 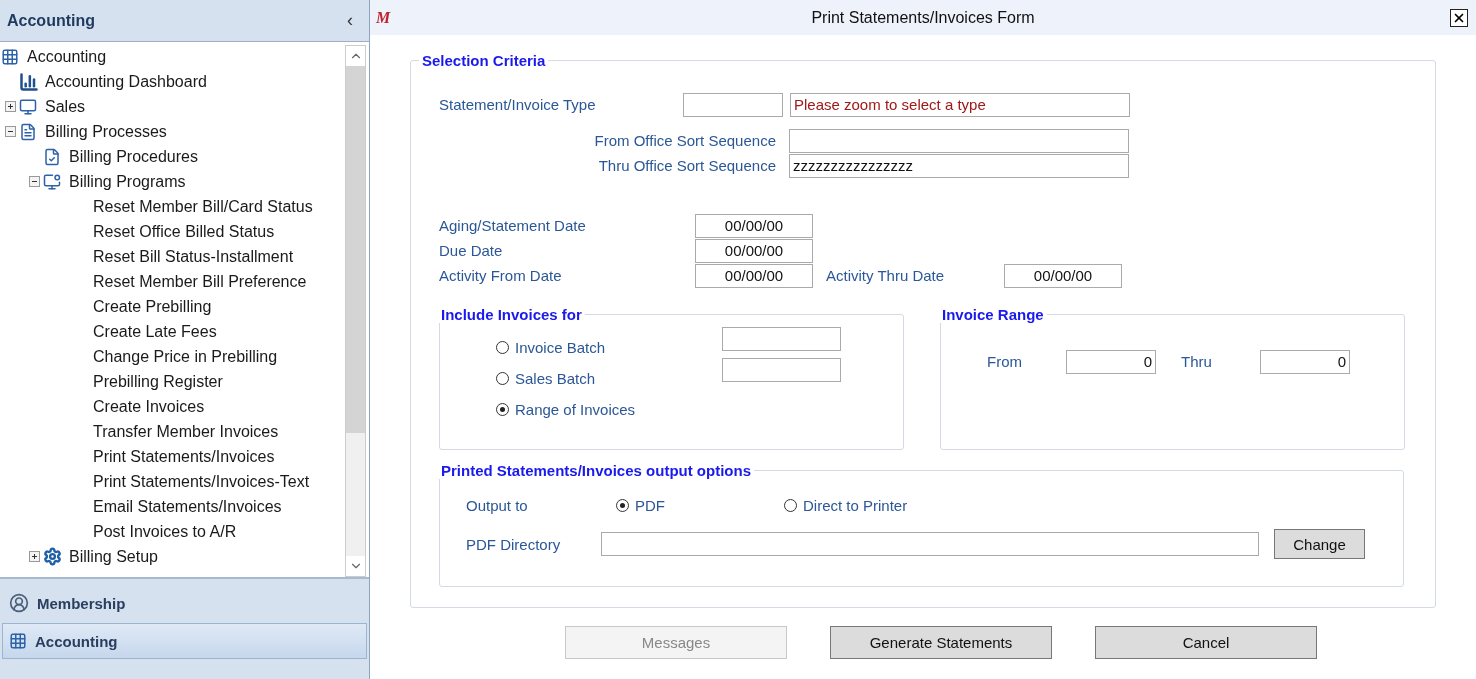 What do you see at coordinates (355, 249) in the screenshot?
I see `scroll-thumb` at bounding box center [355, 249].